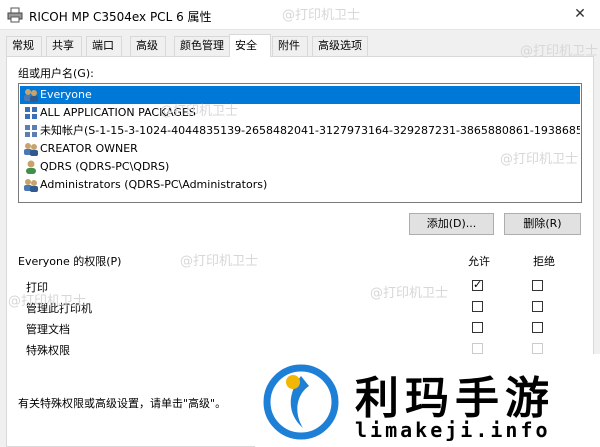  Describe the element at coordinates (48, 350) in the screenshot. I see `permission-name: 特殊权限` at that location.